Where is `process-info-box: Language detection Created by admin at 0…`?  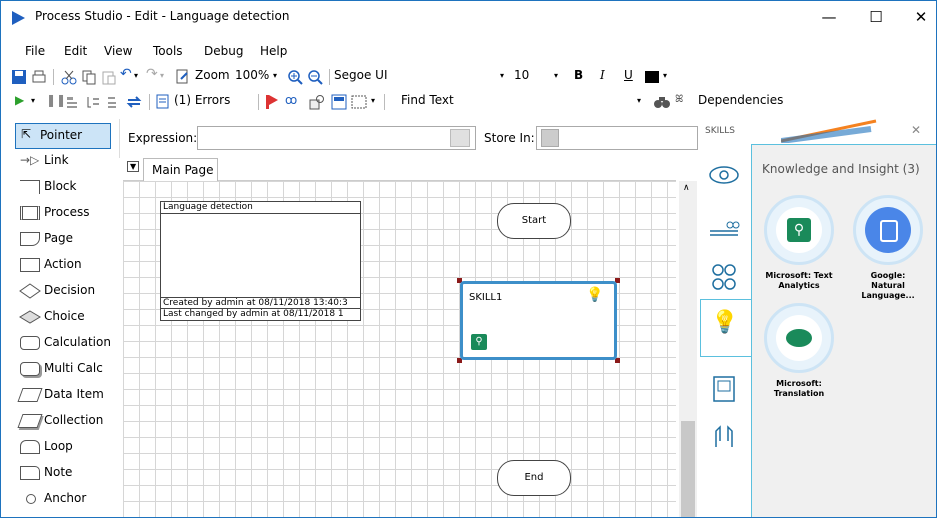
process-info-box: Language detection Created by admin at 0… is located at coordinates (260, 261).